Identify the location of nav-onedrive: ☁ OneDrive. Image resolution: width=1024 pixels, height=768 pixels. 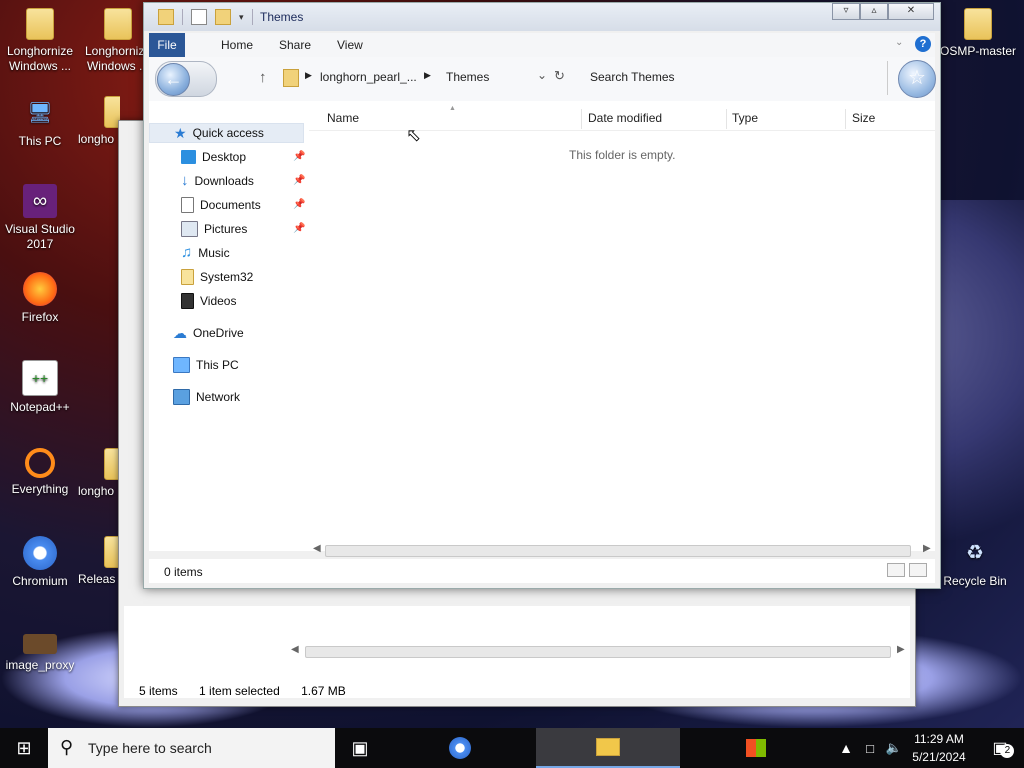
(208, 333).